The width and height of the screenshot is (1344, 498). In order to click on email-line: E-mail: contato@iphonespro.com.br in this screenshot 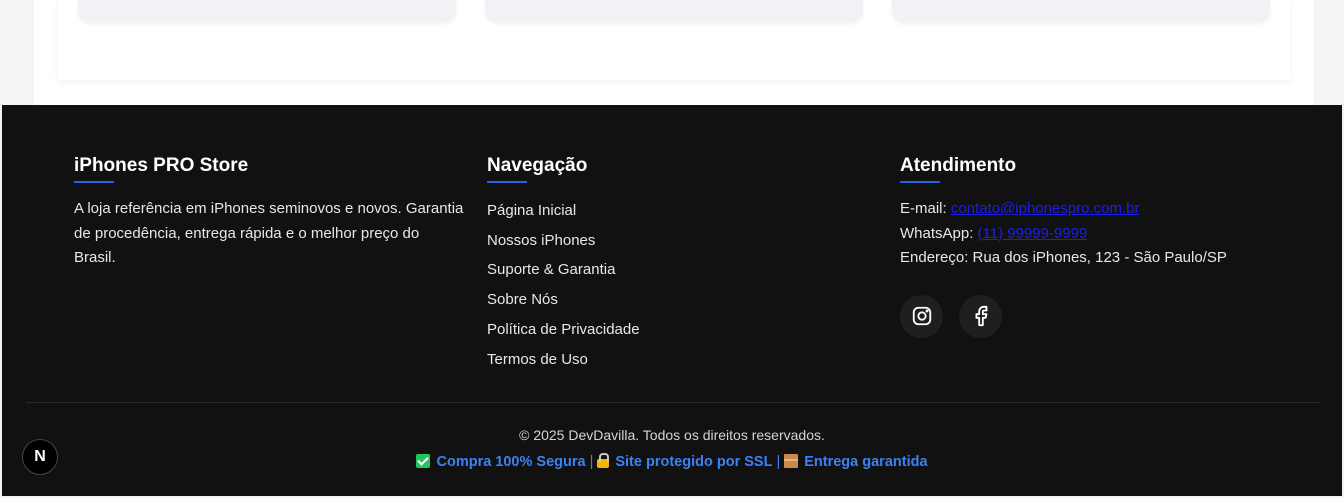, I will do `click(1110, 209)`.